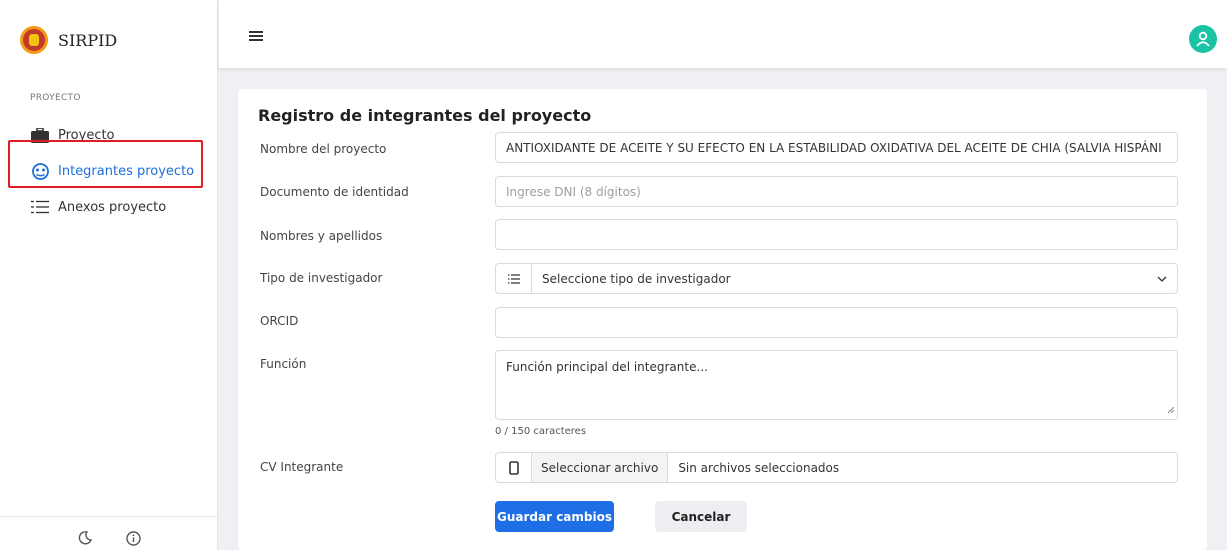 The width and height of the screenshot is (1227, 550). What do you see at coordinates (836, 322) in the screenshot?
I see `orcid-input` at bounding box center [836, 322].